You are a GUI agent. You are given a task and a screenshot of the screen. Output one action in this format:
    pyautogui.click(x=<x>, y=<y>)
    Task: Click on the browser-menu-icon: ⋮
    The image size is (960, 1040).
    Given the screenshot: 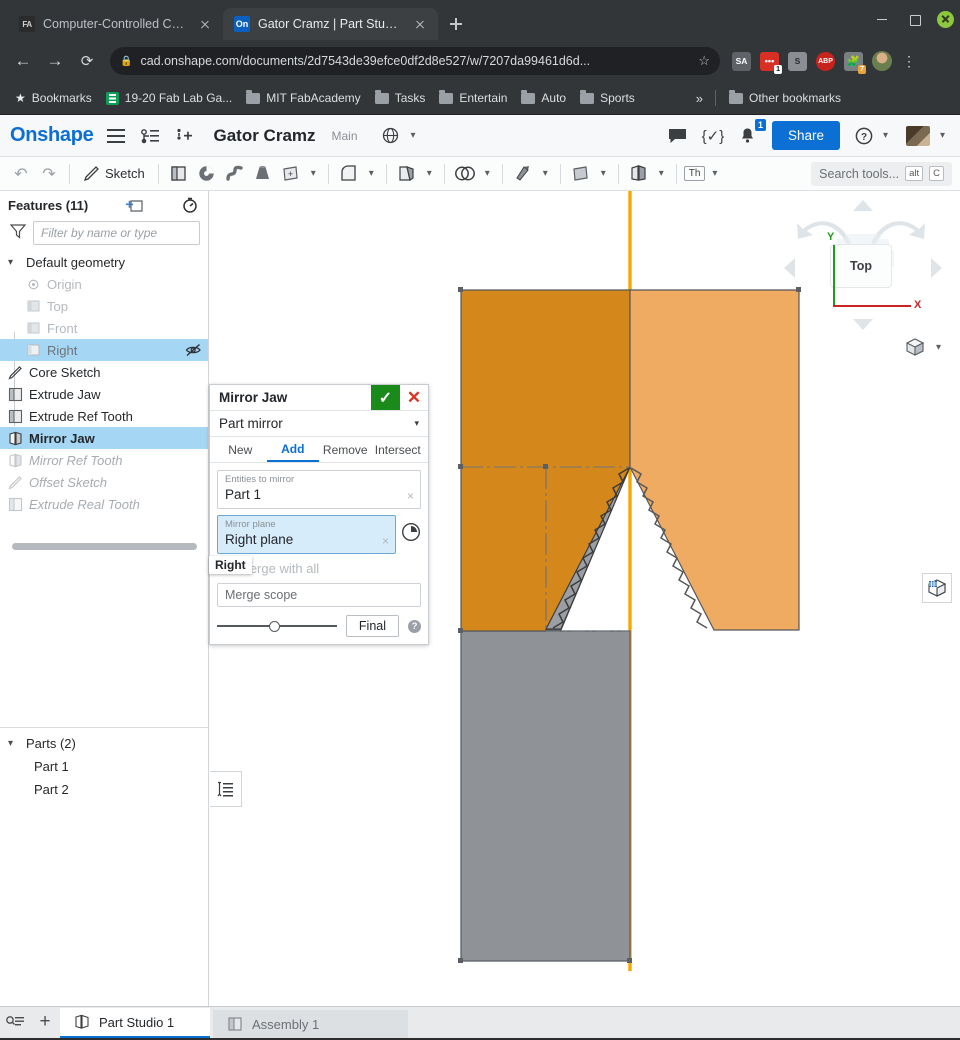 What is the action you would take?
    pyautogui.click(x=909, y=61)
    